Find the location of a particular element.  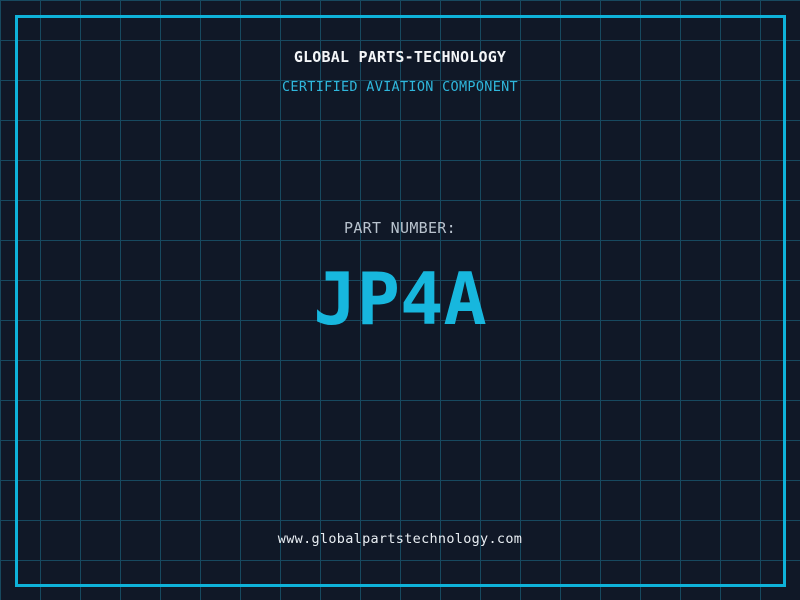

website-url: www.globalpartstechnology.com is located at coordinates (400, 539).